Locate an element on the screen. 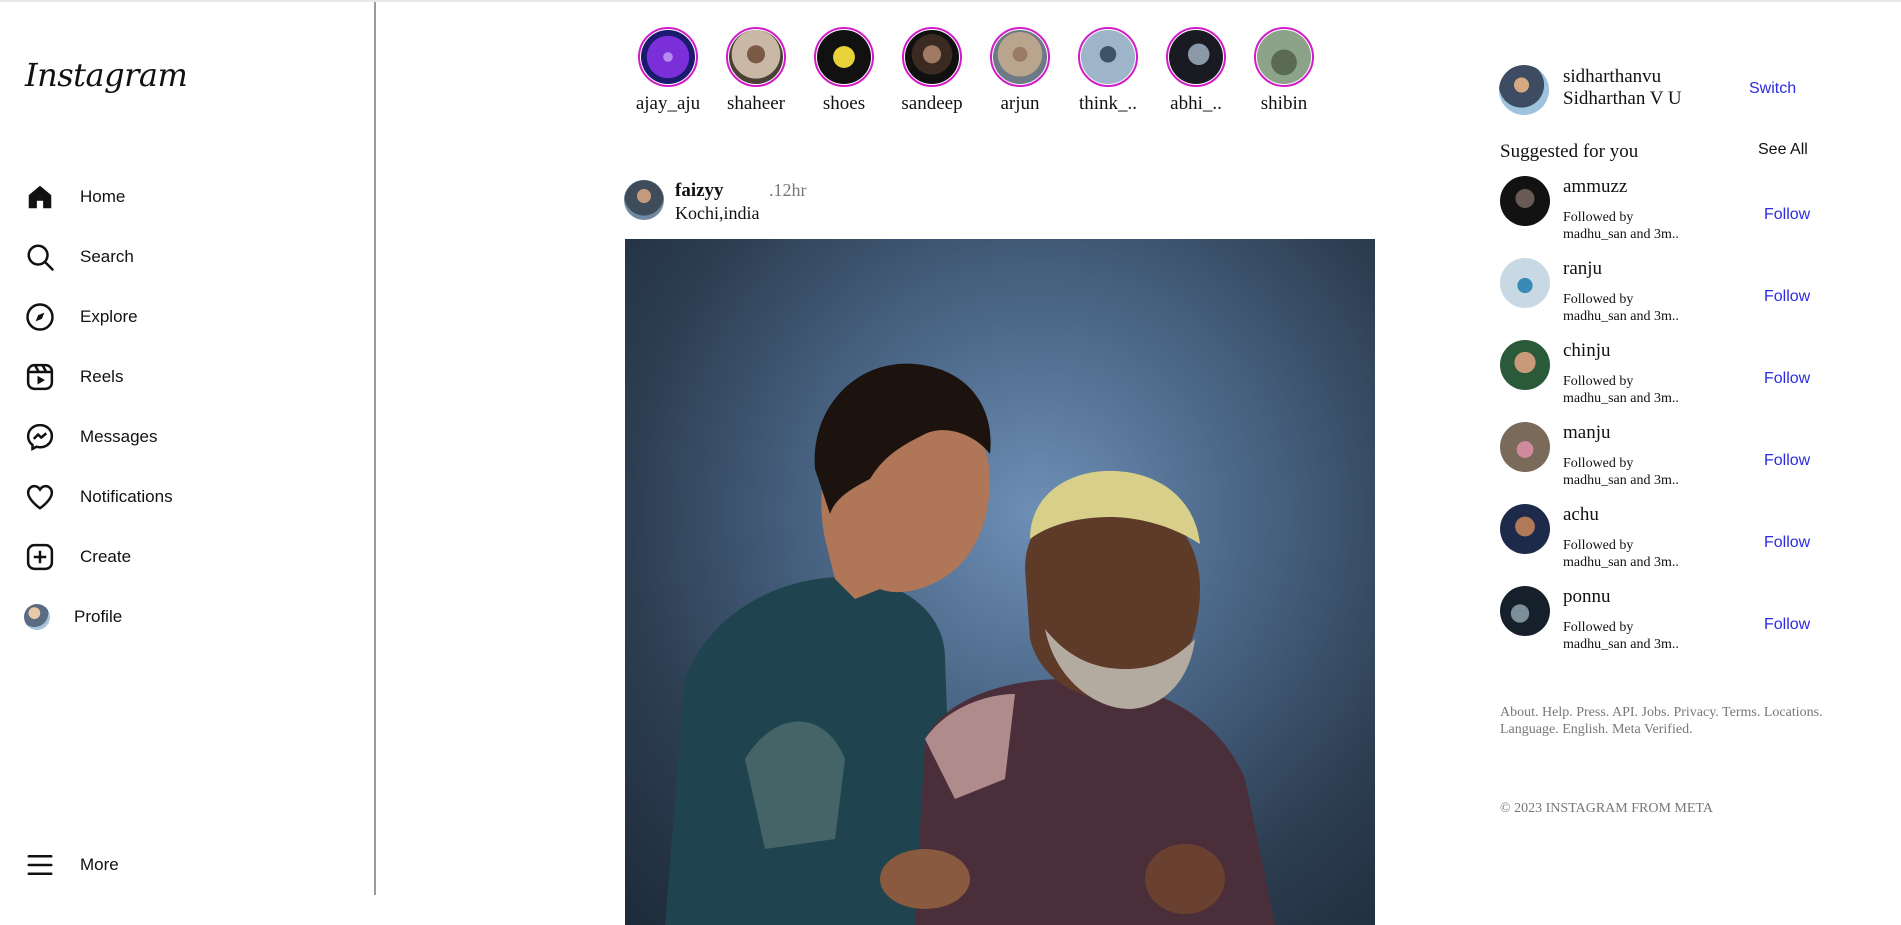 The image size is (1901, 925). current-fullname: Sidharthan V U is located at coordinates (1622, 98).